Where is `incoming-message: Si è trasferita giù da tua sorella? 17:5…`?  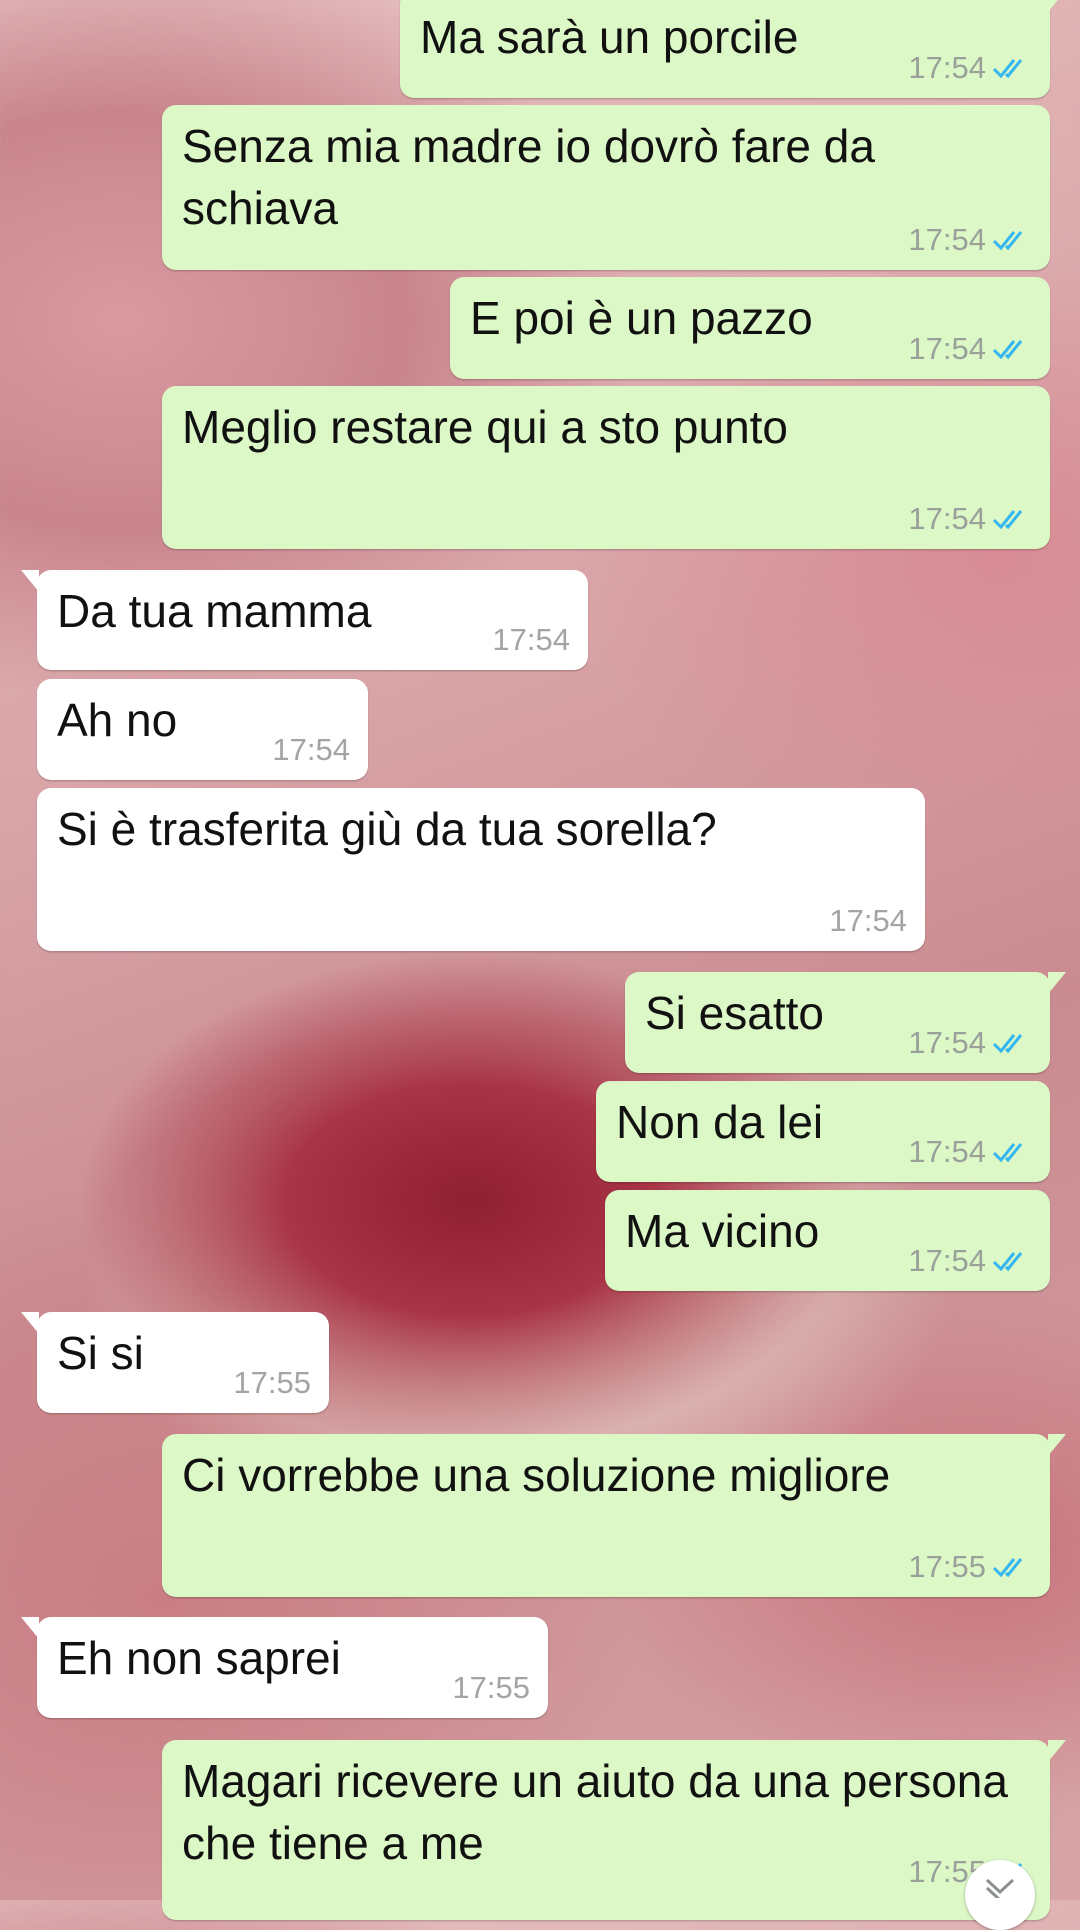 incoming-message: Si è trasferita giù da tua sorella? 17:5… is located at coordinates (481, 869).